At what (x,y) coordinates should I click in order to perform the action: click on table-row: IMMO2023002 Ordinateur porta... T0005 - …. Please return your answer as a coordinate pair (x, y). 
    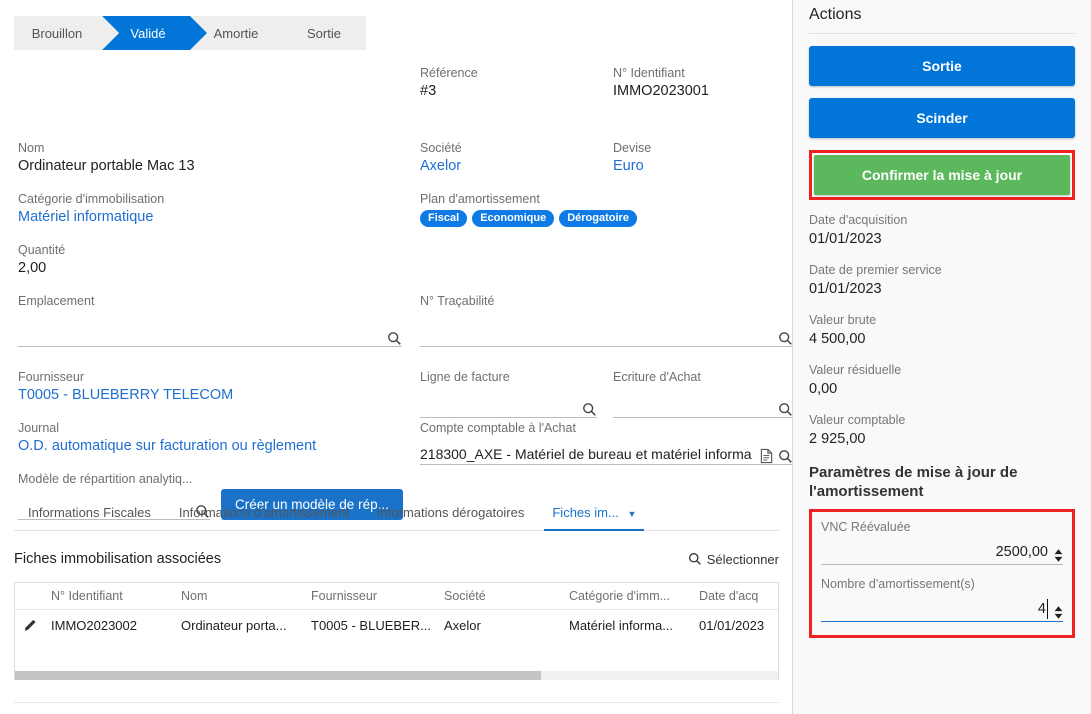
    Looking at the image, I should click on (396, 626).